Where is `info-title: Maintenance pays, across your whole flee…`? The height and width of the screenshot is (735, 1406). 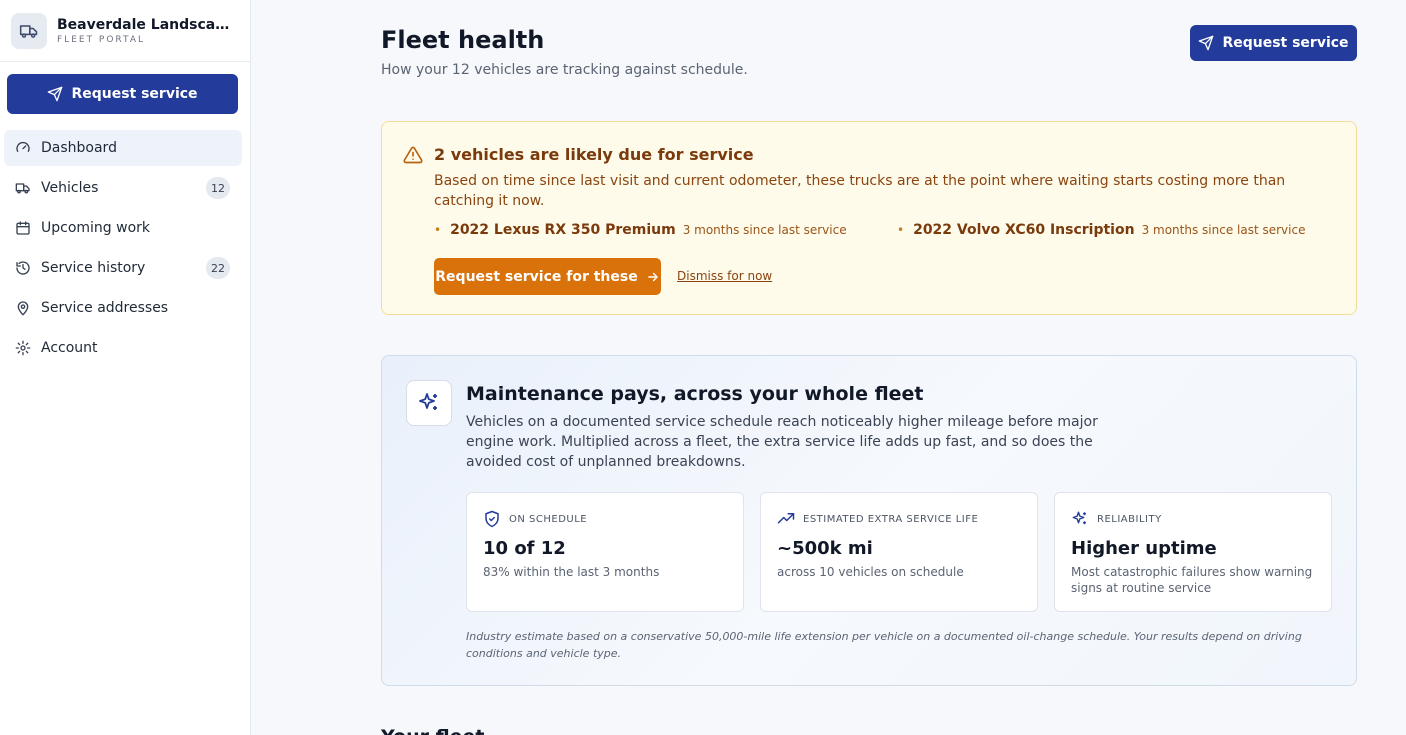 info-title: Maintenance pays, across your whole flee… is located at coordinates (695, 394).